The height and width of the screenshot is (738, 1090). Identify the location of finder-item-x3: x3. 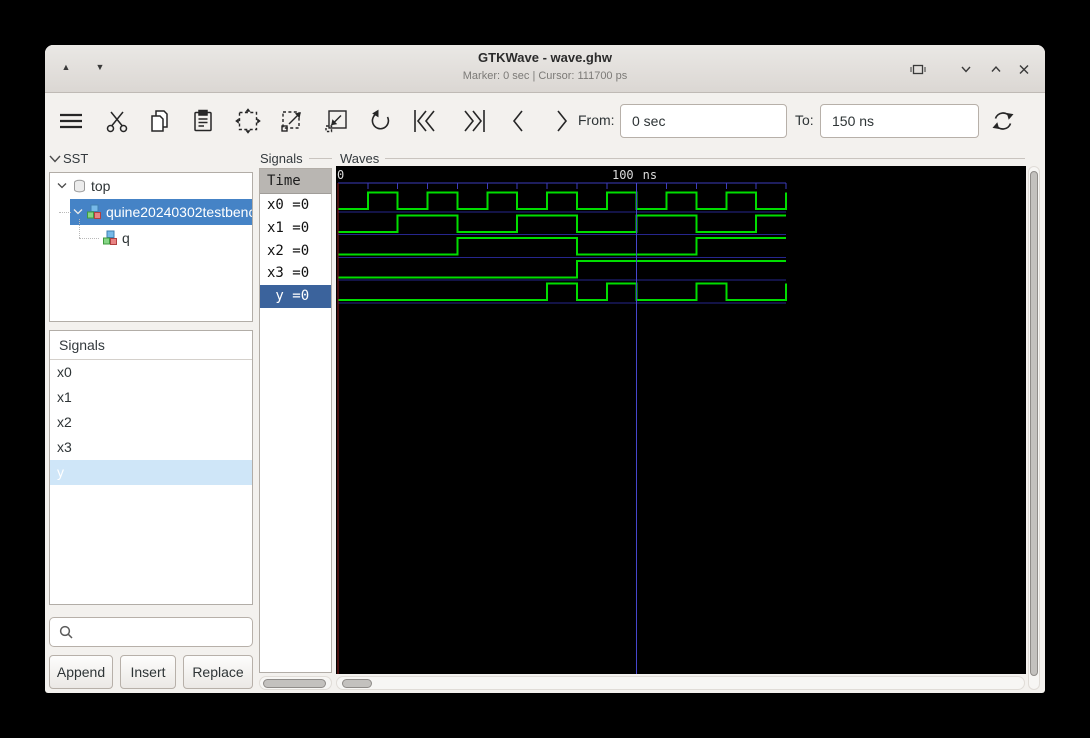
(151, 447).